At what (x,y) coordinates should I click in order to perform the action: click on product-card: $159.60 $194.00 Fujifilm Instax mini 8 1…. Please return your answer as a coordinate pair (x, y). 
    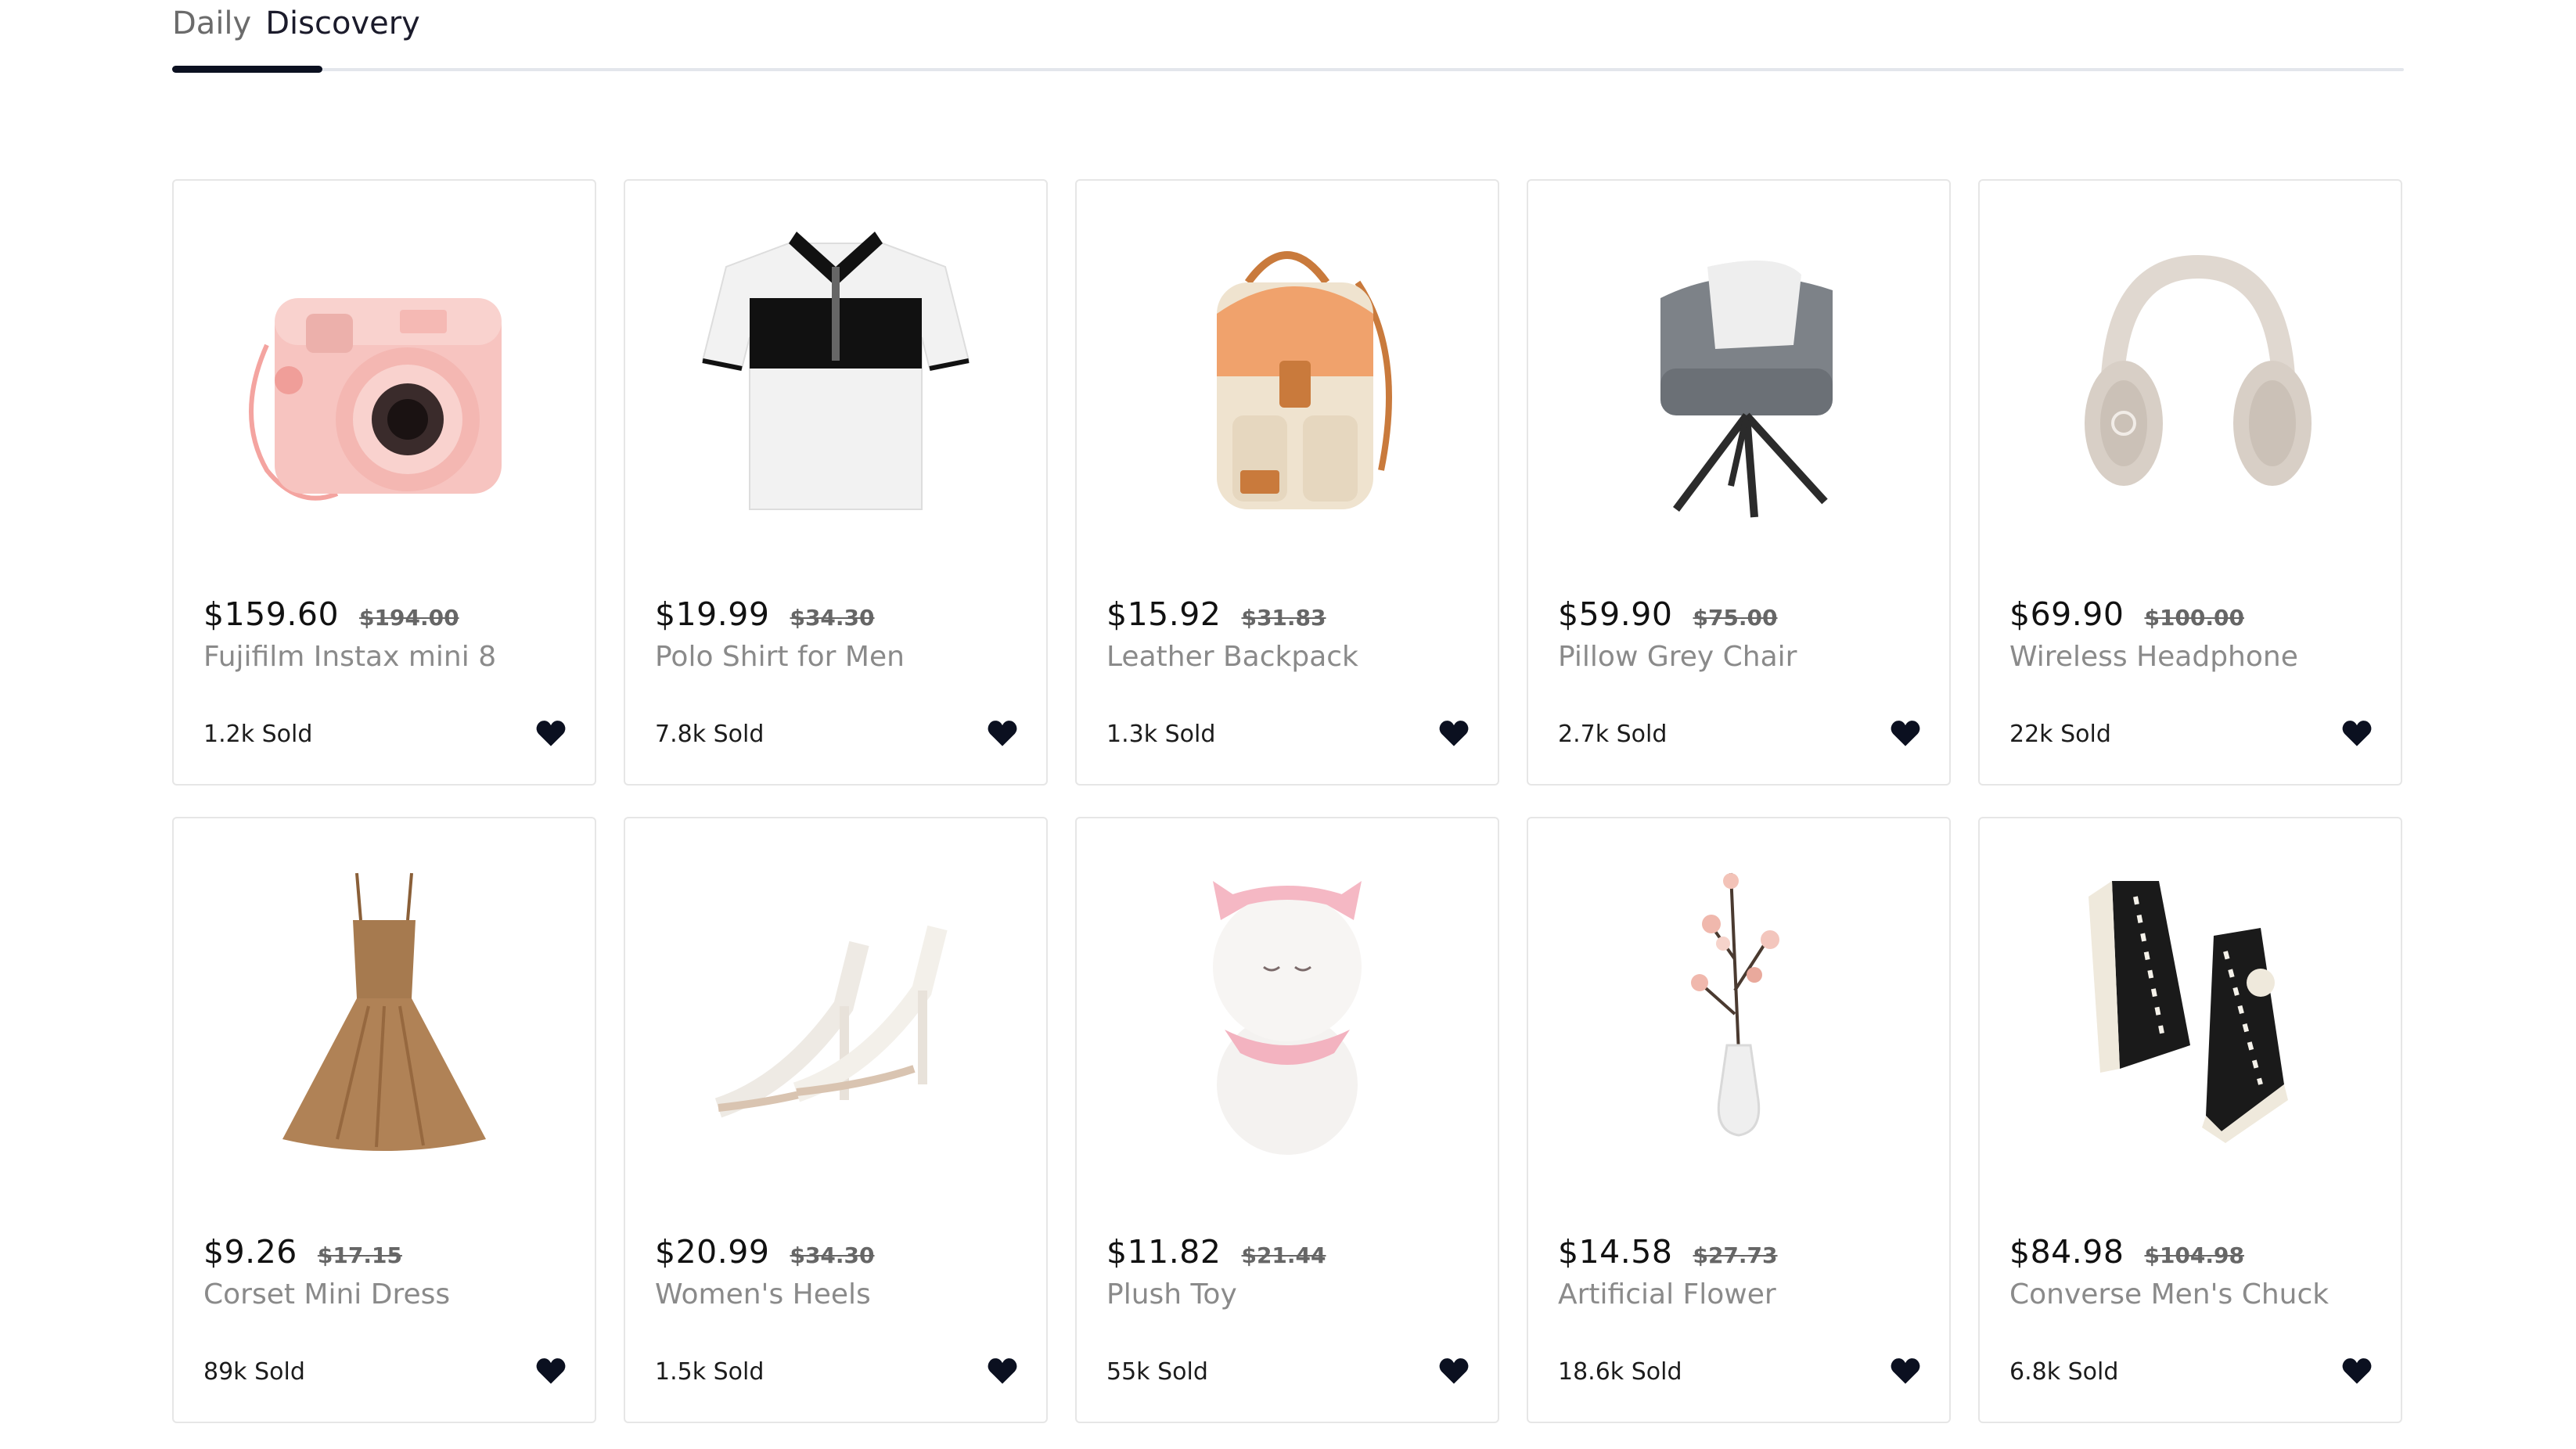
    Looking at the image, I should click on (384, 482).